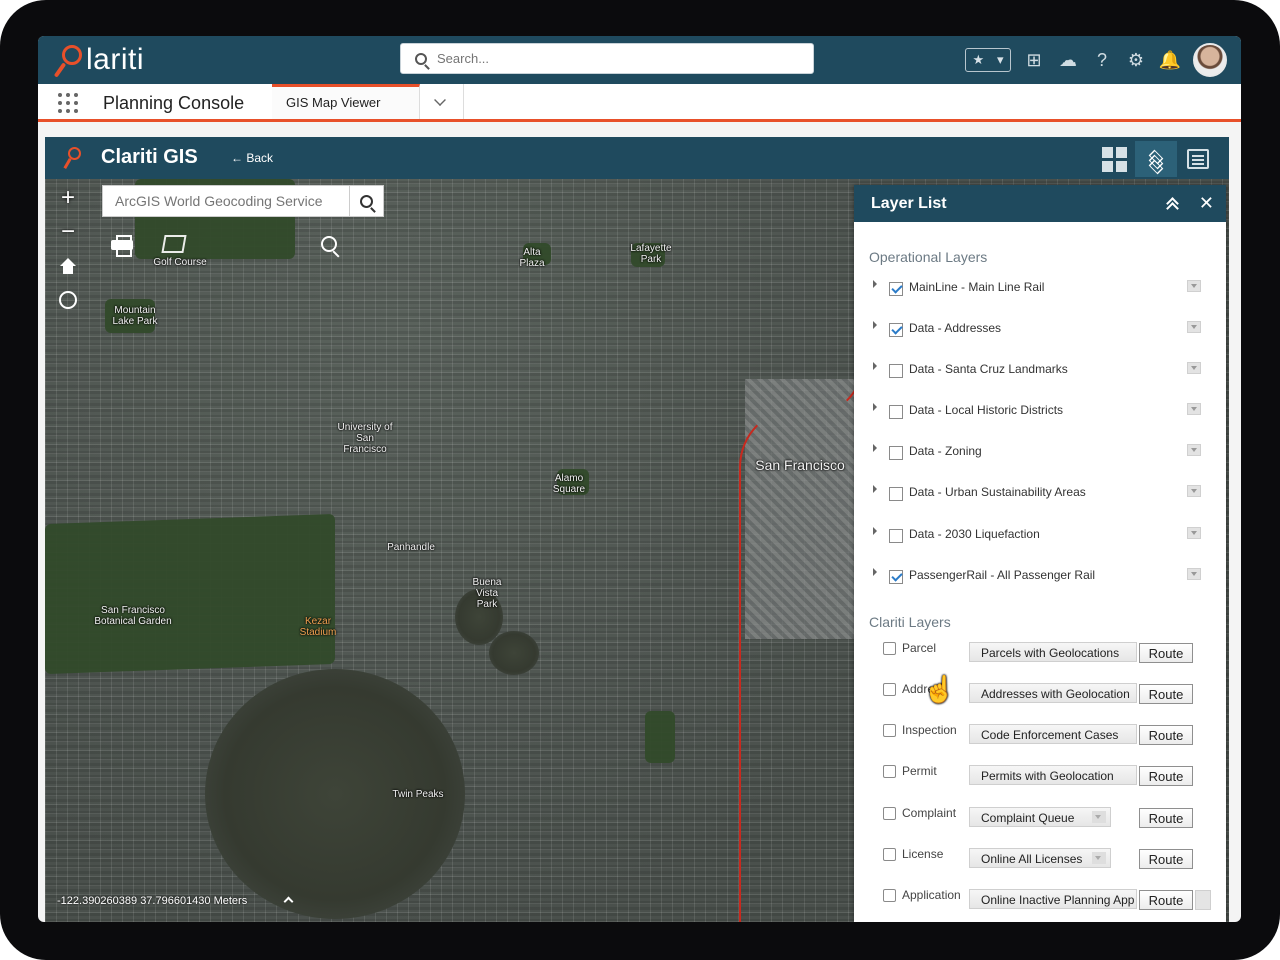  What do you see at coordinates (1039, 410) in the screenshot?
I see `operational-layer-row: Data - Local Historic Districts` at bounding box center [1039, 410].